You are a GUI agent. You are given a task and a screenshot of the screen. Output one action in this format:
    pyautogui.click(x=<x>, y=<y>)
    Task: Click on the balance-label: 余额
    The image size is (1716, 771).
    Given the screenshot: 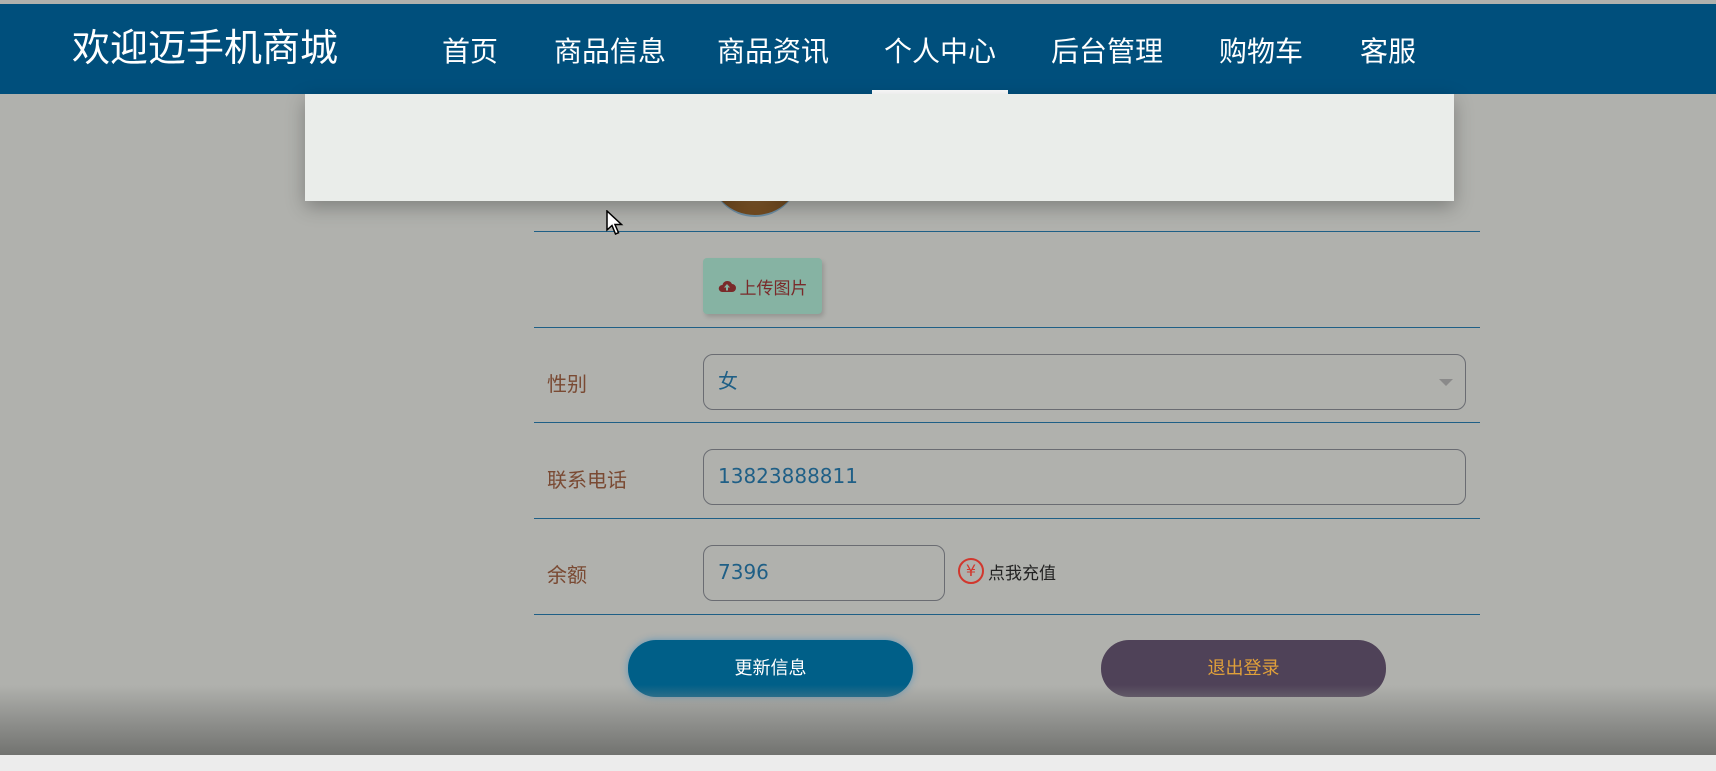 What is the action you would take?
    pyautogui.click(x=567, y=575)
    